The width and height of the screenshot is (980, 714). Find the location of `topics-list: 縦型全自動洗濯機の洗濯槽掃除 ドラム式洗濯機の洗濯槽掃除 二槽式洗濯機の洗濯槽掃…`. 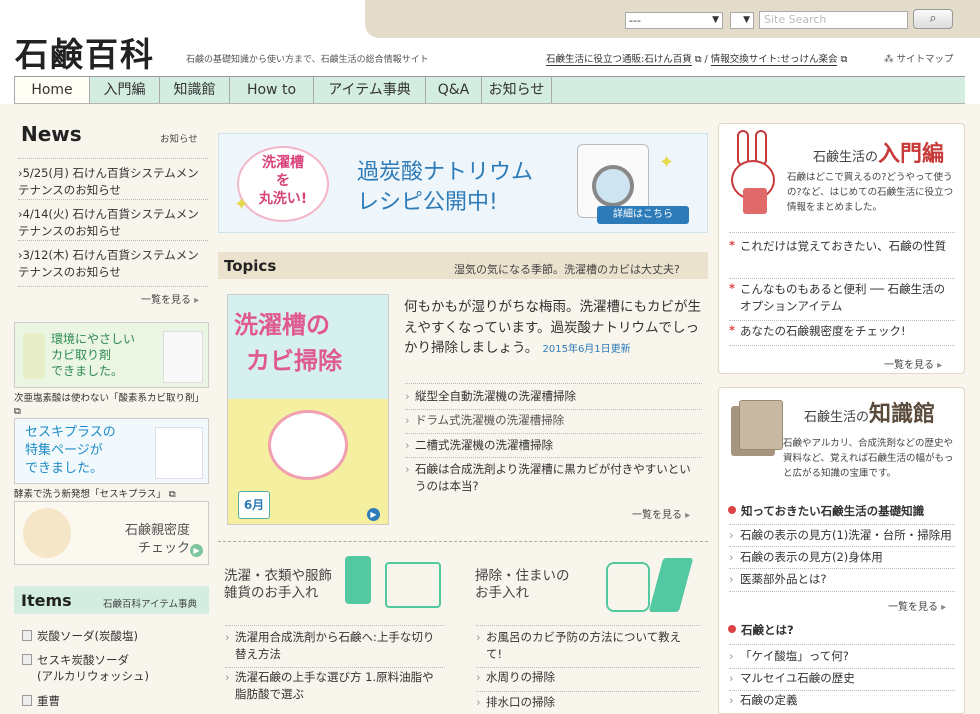

topics-list: 縦型全自動洗濯機の洗濯槽掃除 ドラム式洗濯機の洗濯槽掃除 二槽式洗濯機の洗濯槽掃… is located at coordinates (553, 443).